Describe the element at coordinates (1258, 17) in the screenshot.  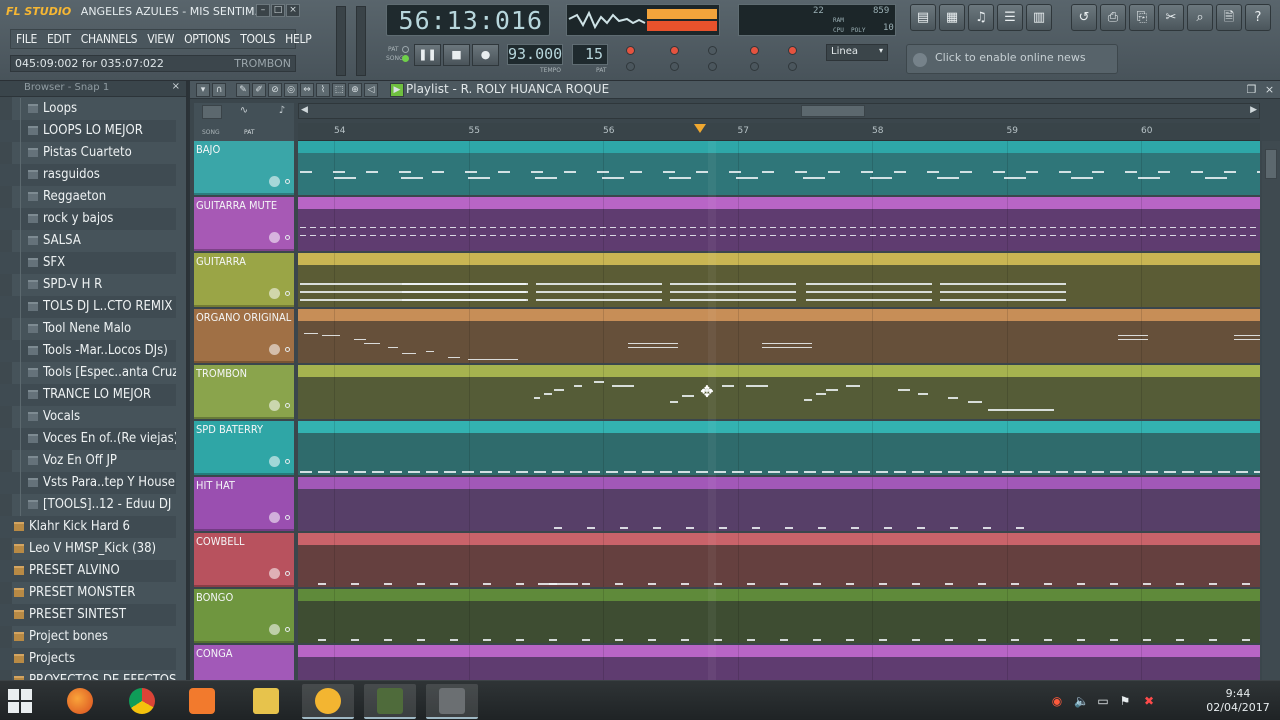
I see `help-icon: ?` at that location.